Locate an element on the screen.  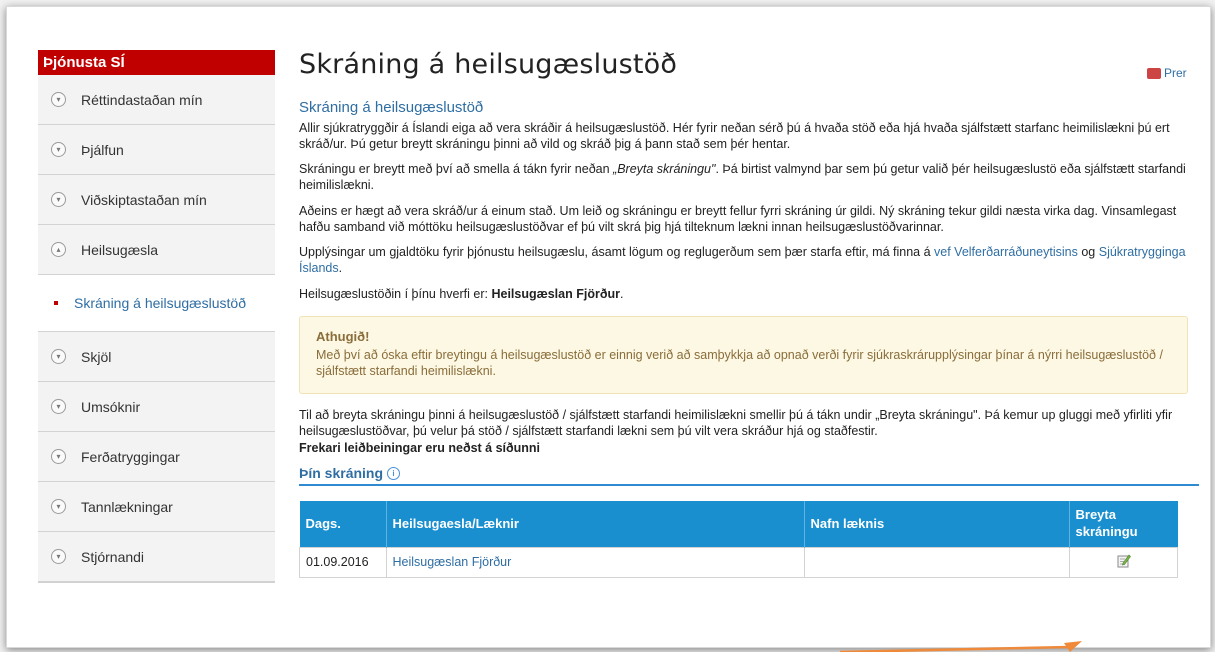
local-clinic-name: Heilsugæslan Fjörður is located at coordinates (555, 293).